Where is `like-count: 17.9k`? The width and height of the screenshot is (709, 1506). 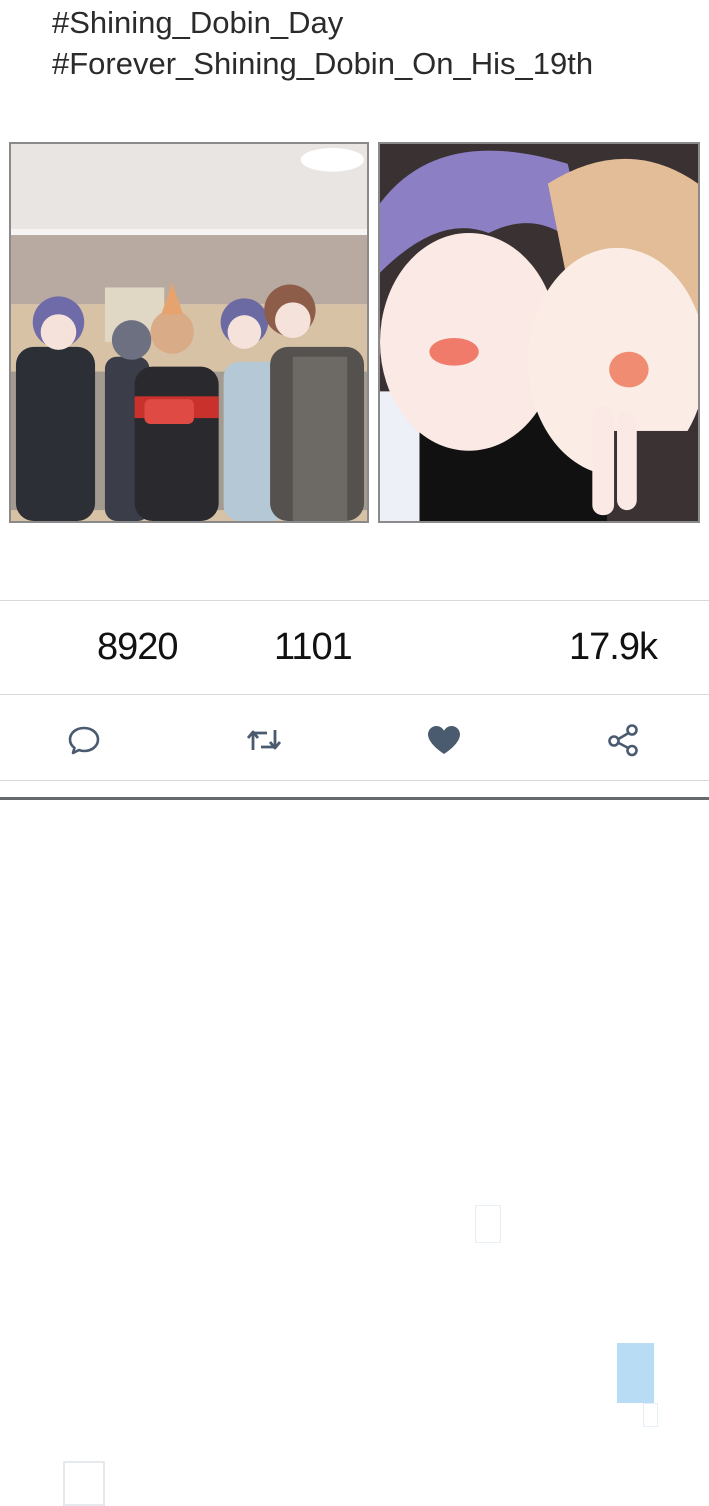 like-count: 17.9k is located at coordinates (613, 647).